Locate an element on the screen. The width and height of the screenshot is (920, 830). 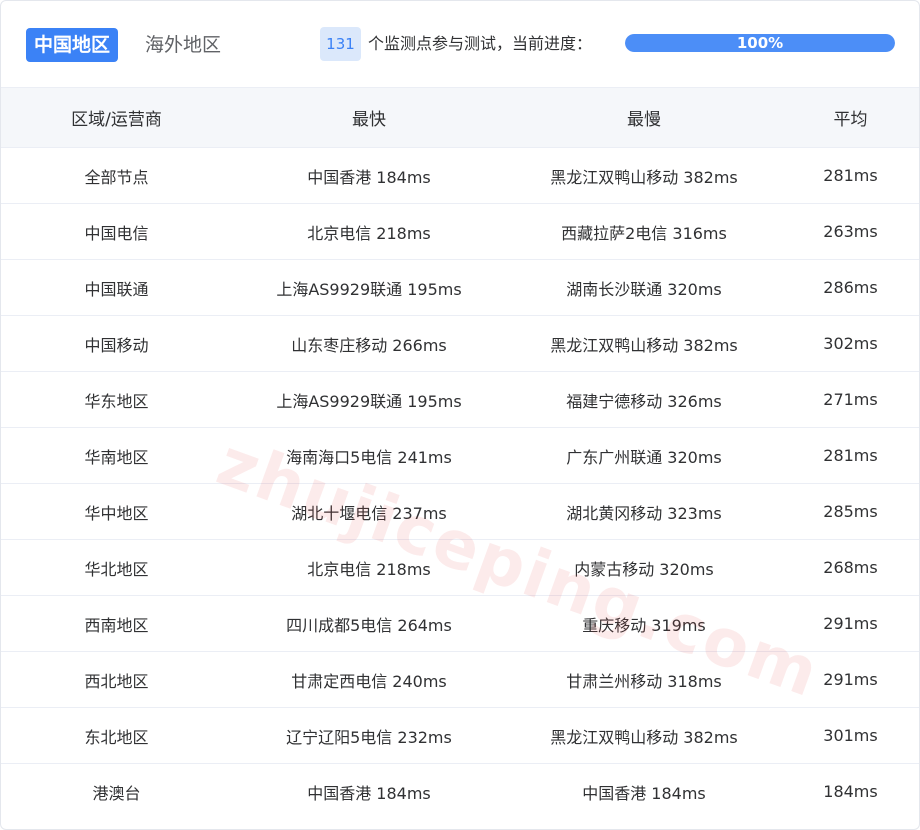
progress-fill: 100% is located at coordinates (760, 43).